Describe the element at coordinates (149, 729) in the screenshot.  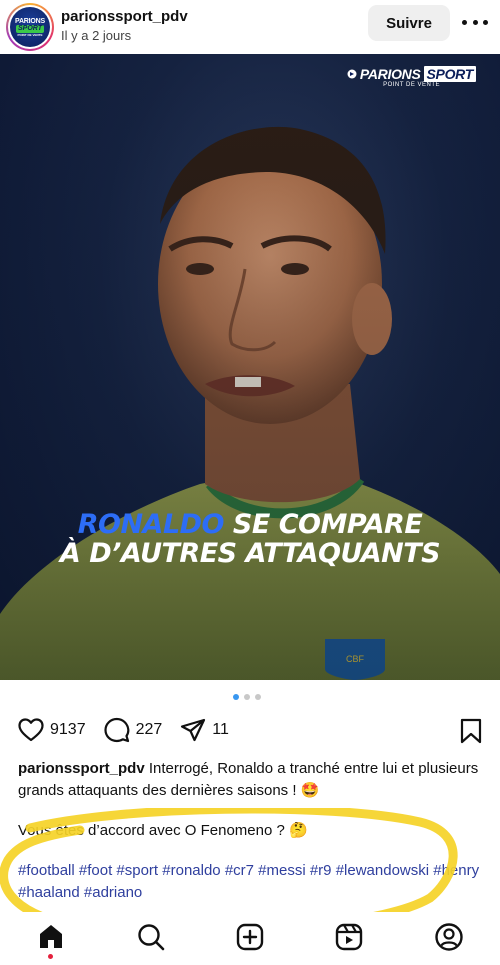
I see `comment-count: 227` at that location.